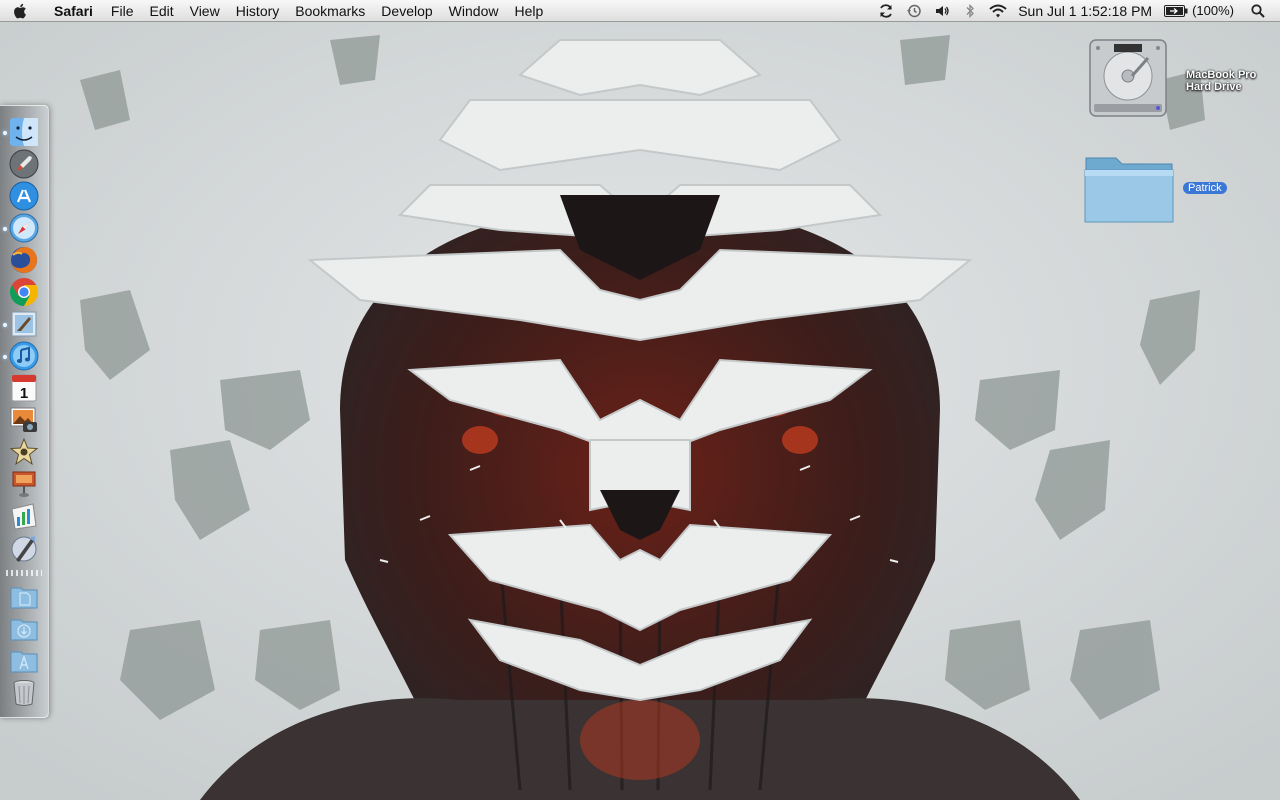  What do you see at coordinates (1129, 190) in the screenshot?
I see `folder-icon` at bounding box center [1129, 190].